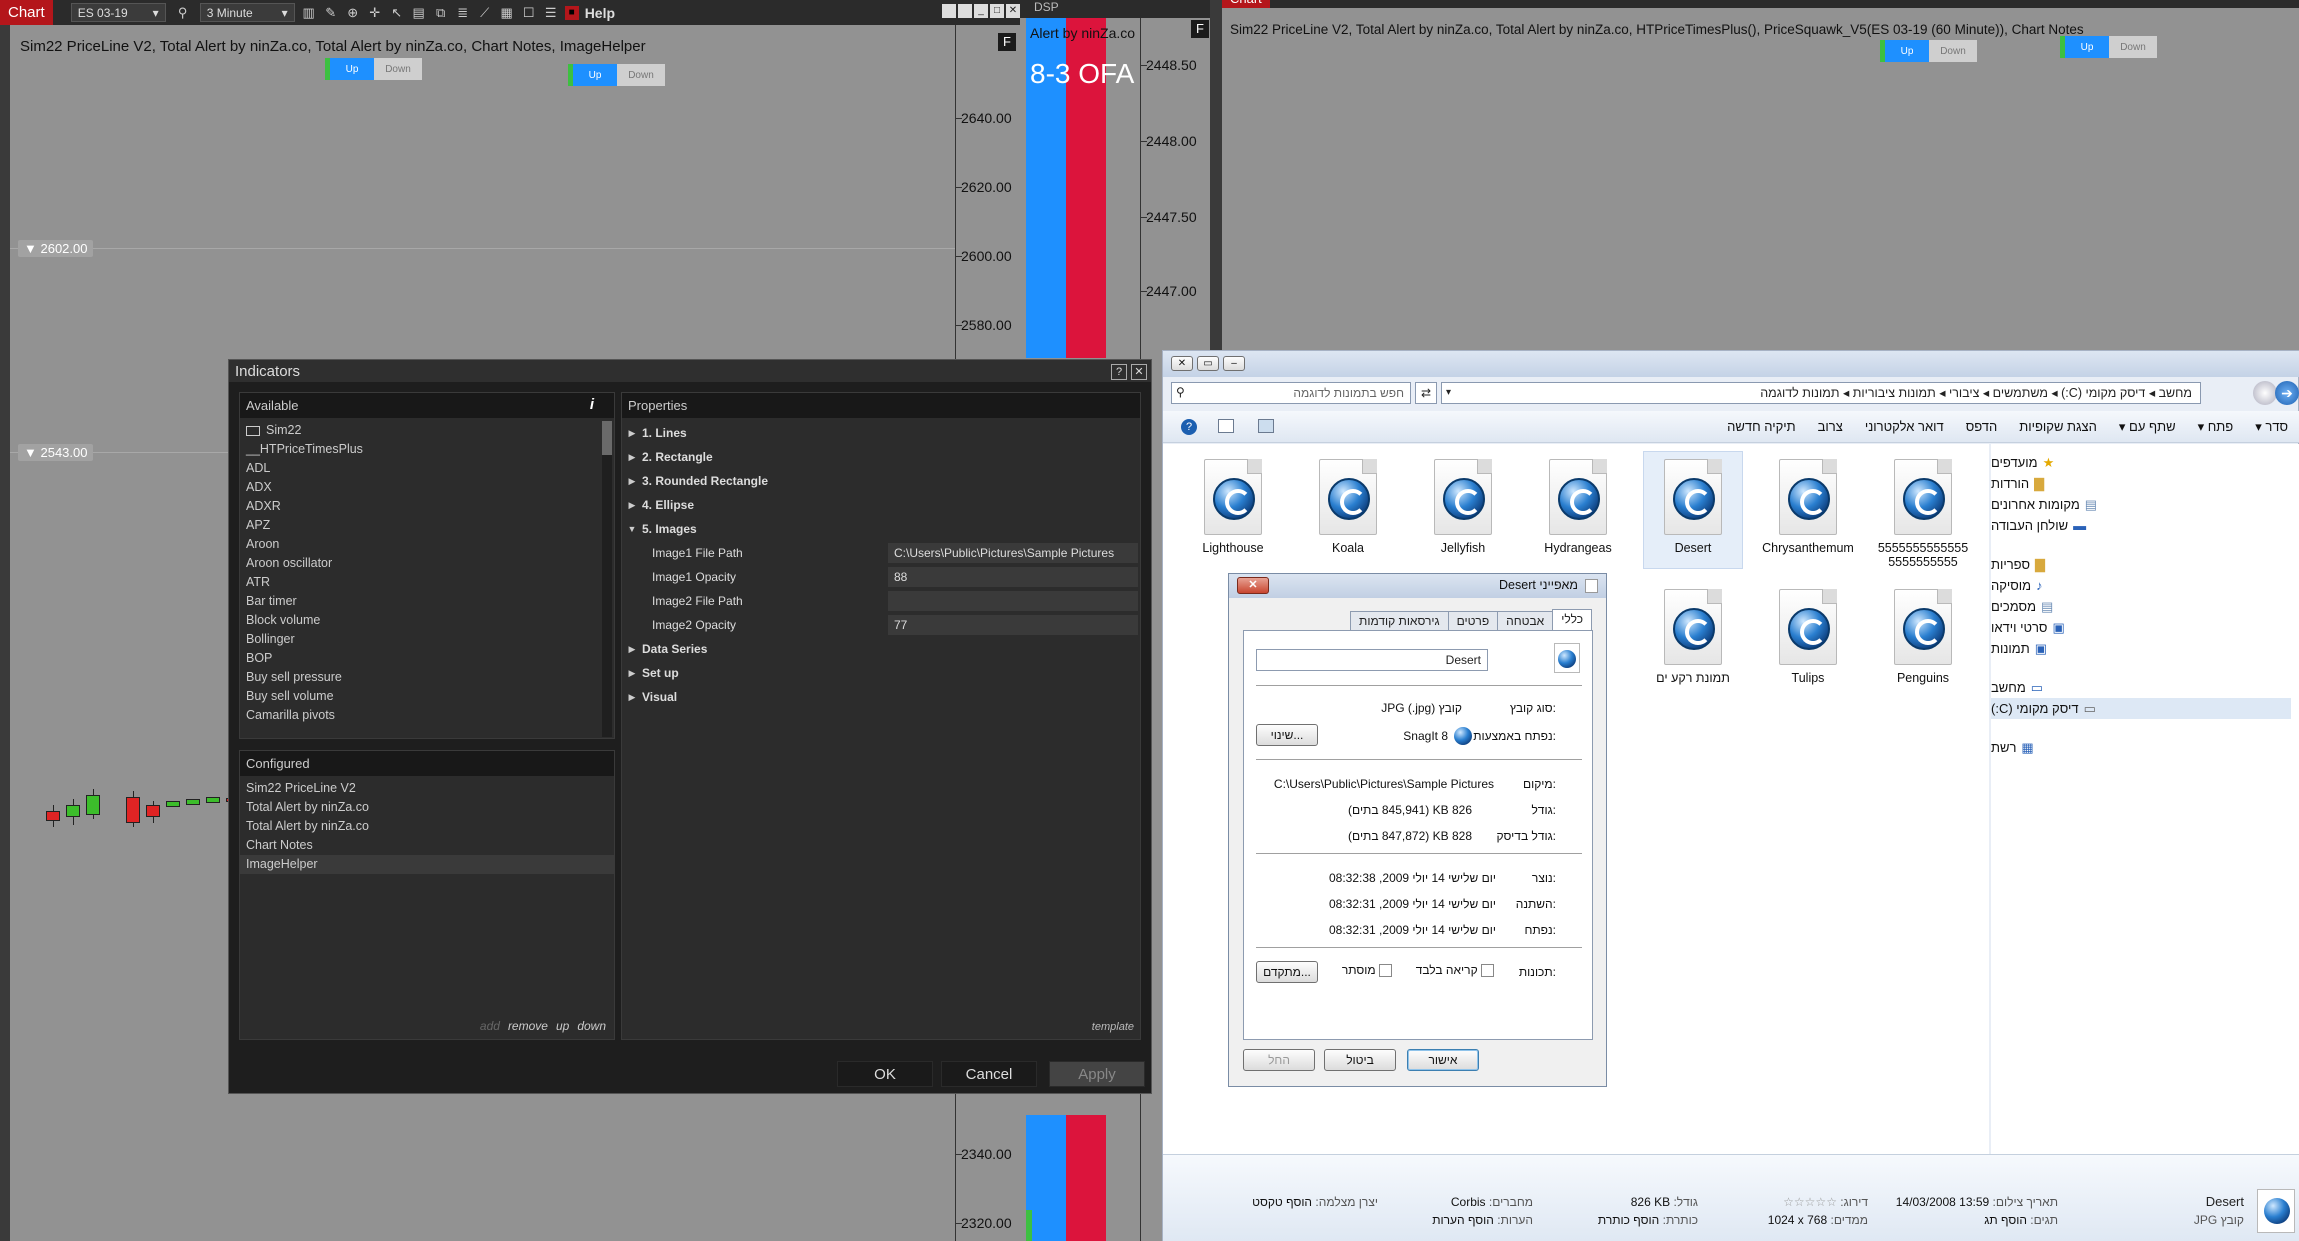  I want to click on rating-stars: ☆☆☆☆☆, so click(1810, 1202).